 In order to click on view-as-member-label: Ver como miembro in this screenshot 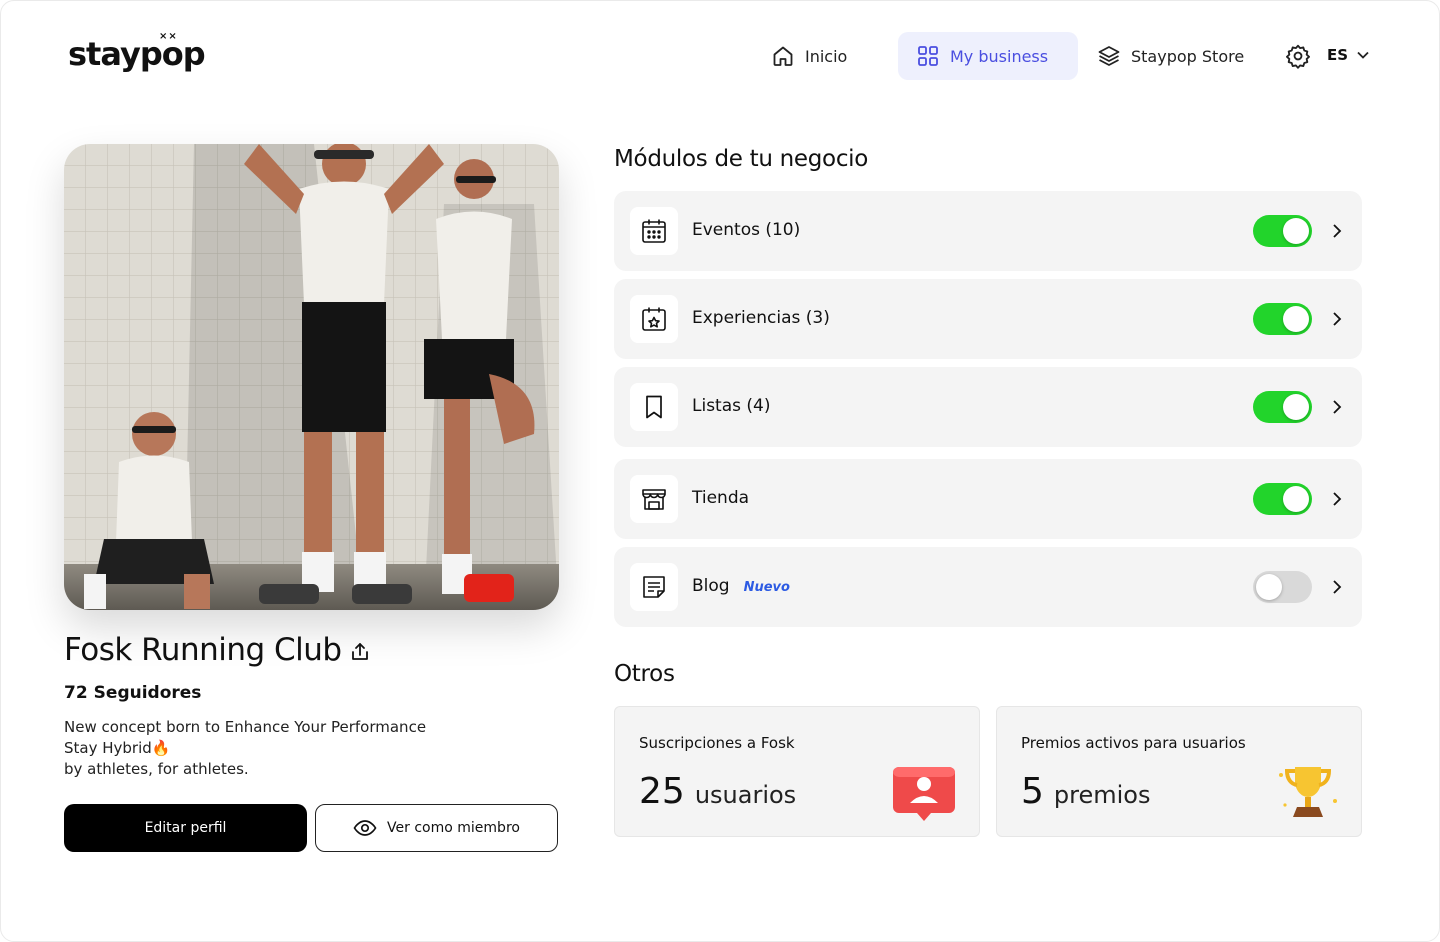, I will do `click(453, 828)`.